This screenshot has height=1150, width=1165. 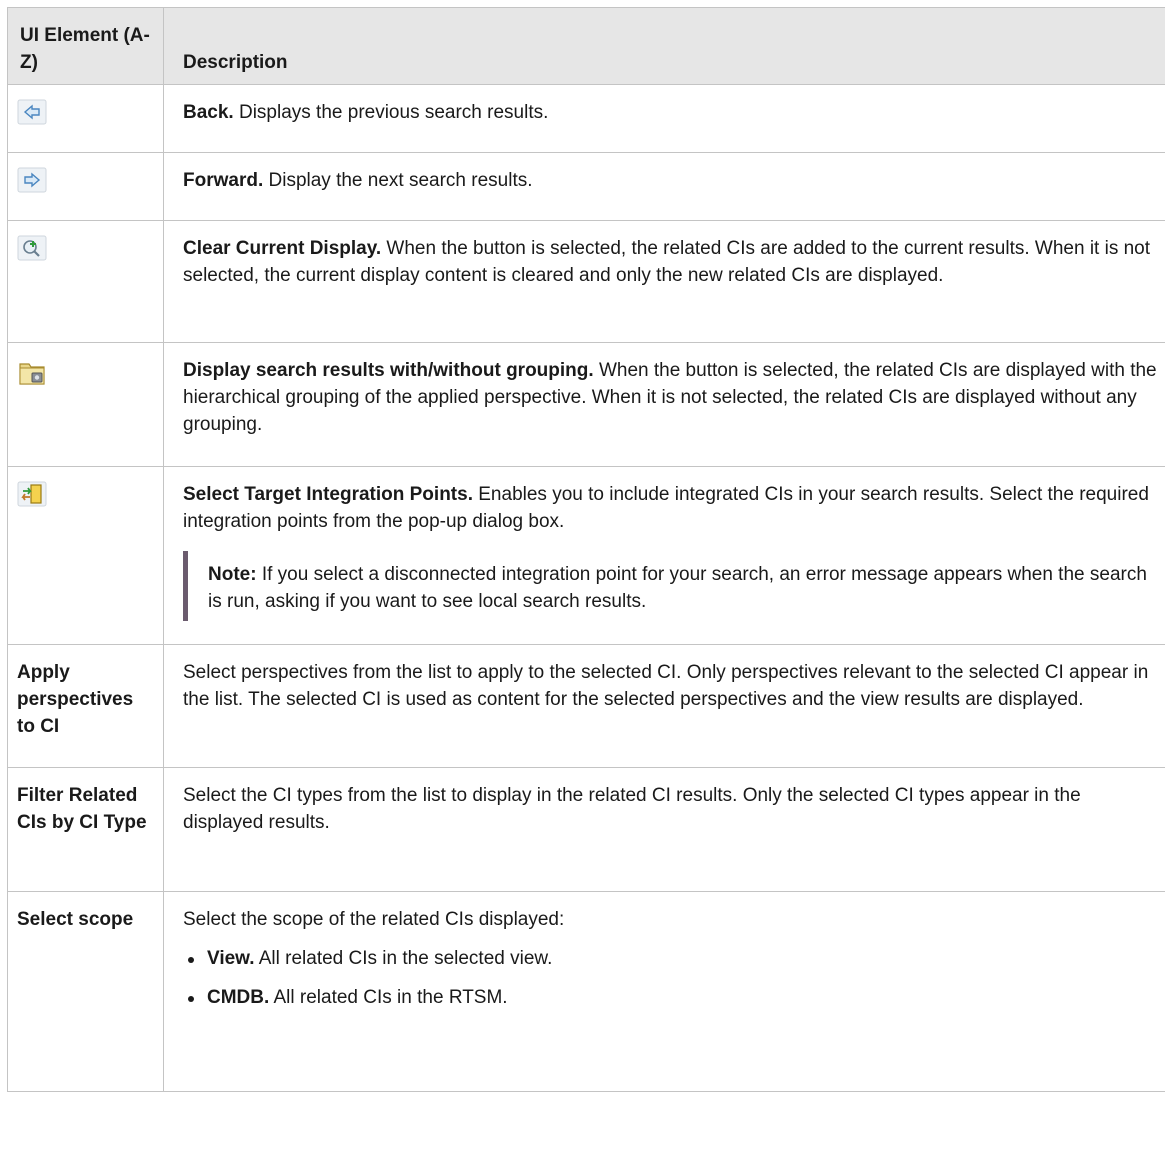 What do you see at coordinates (398, 180) in the screenshot?
I see `row-text: Display the next search results.` at bounding box center [398, 180].